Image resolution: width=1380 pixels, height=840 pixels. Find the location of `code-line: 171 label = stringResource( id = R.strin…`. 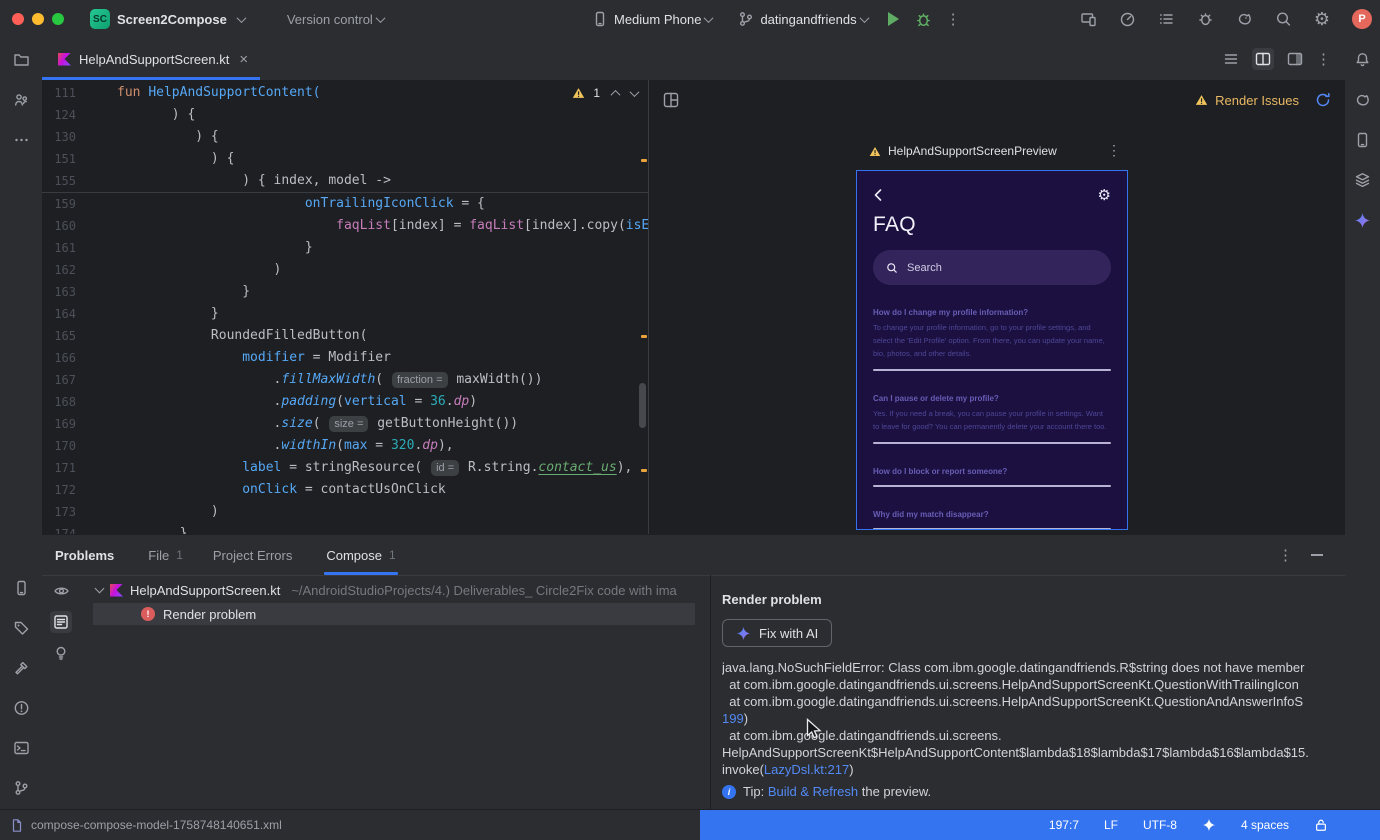

code-line: 171 label = stringResource( id = R.strin… is located at coordinates (345, 468).